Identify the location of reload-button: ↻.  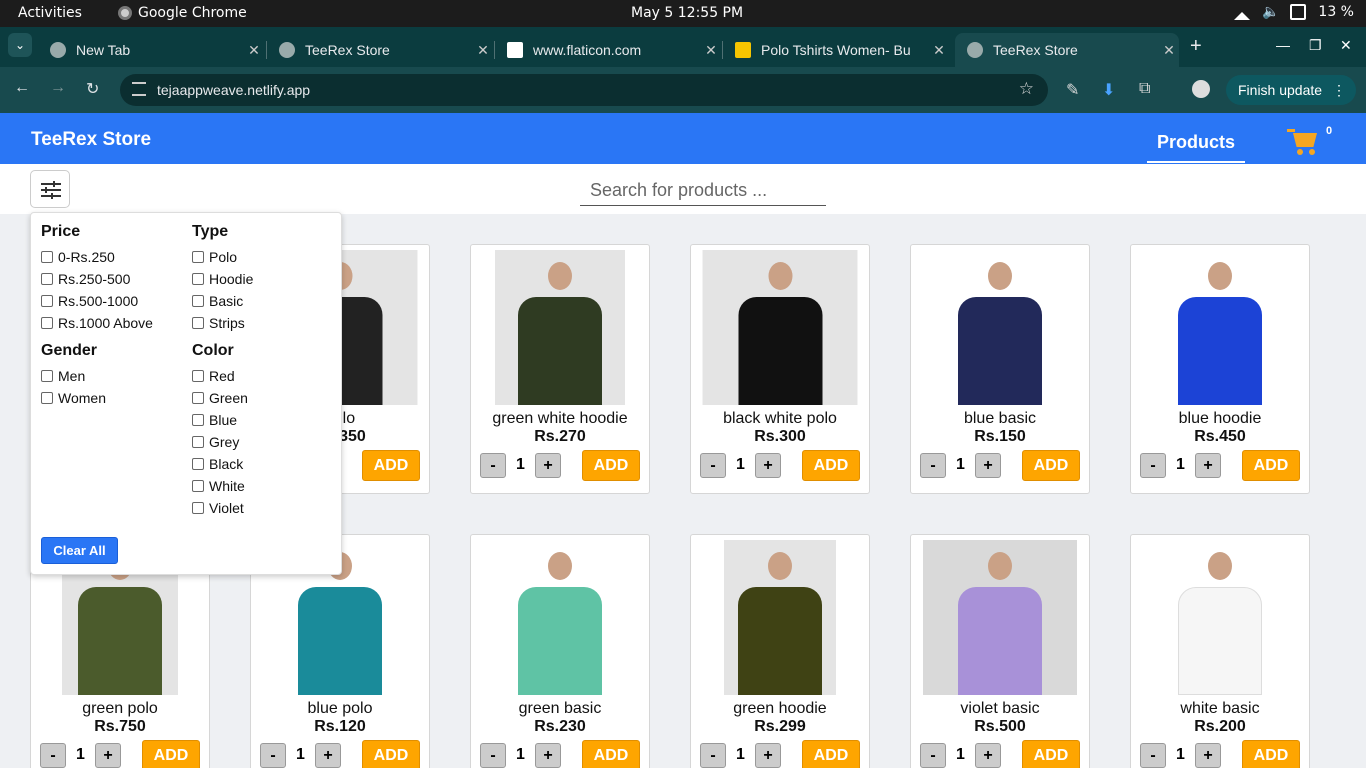
(92, 89).